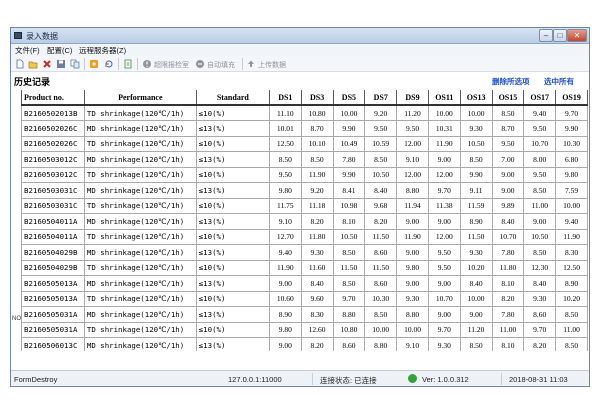 The image size is (600, 410). Describe the element at coordinates (511, 81) in the screenshot. I see `delete-selected-link: 删除所选项` at that location.